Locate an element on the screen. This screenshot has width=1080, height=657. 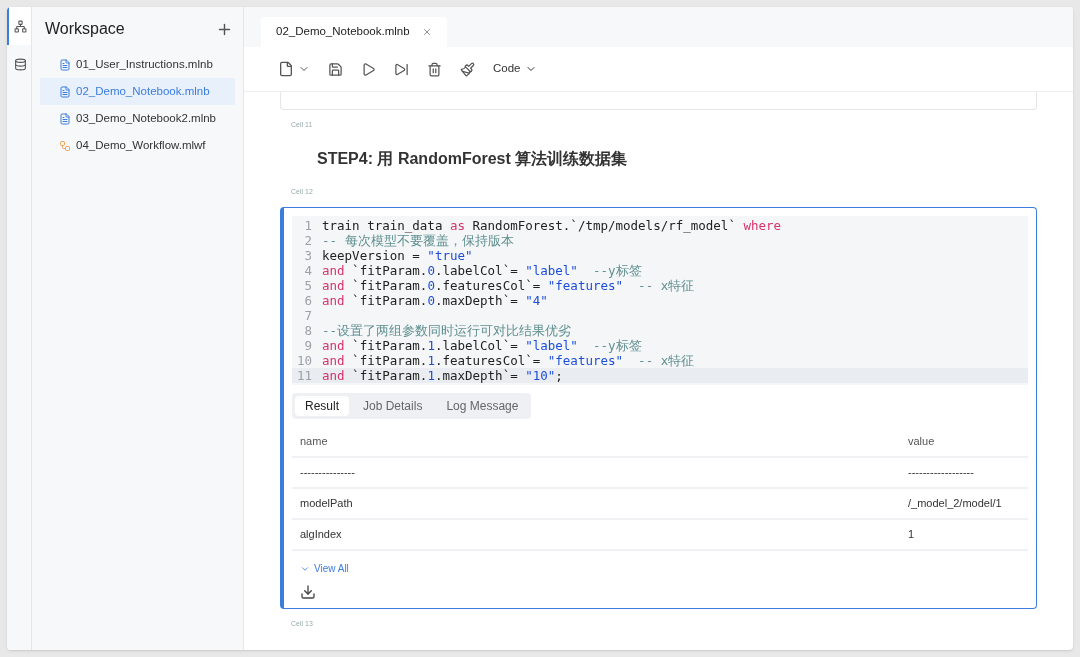
result-tab: Result is located at coordinates (322, 406).